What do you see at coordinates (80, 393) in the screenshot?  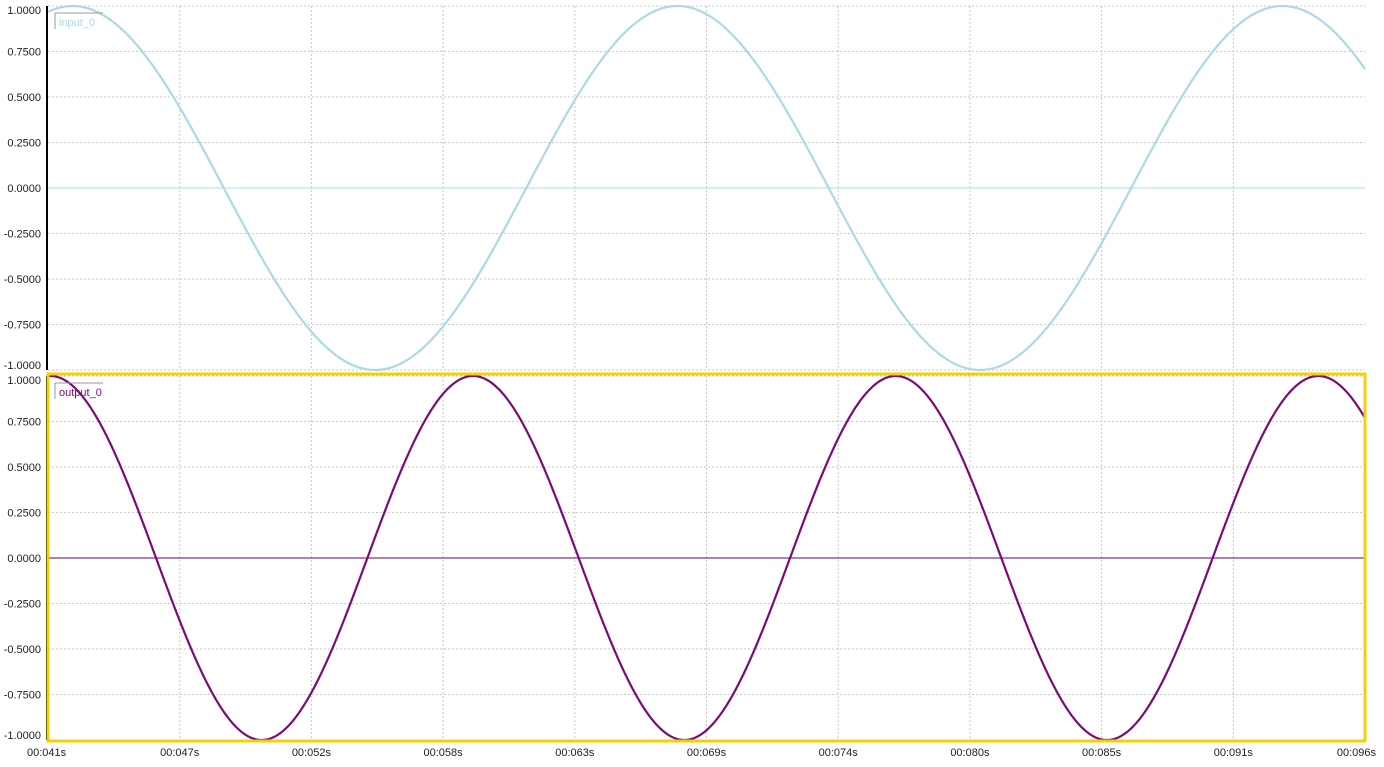 I see `series-legend-output_0: output_0` at bounding box center [80, 393].